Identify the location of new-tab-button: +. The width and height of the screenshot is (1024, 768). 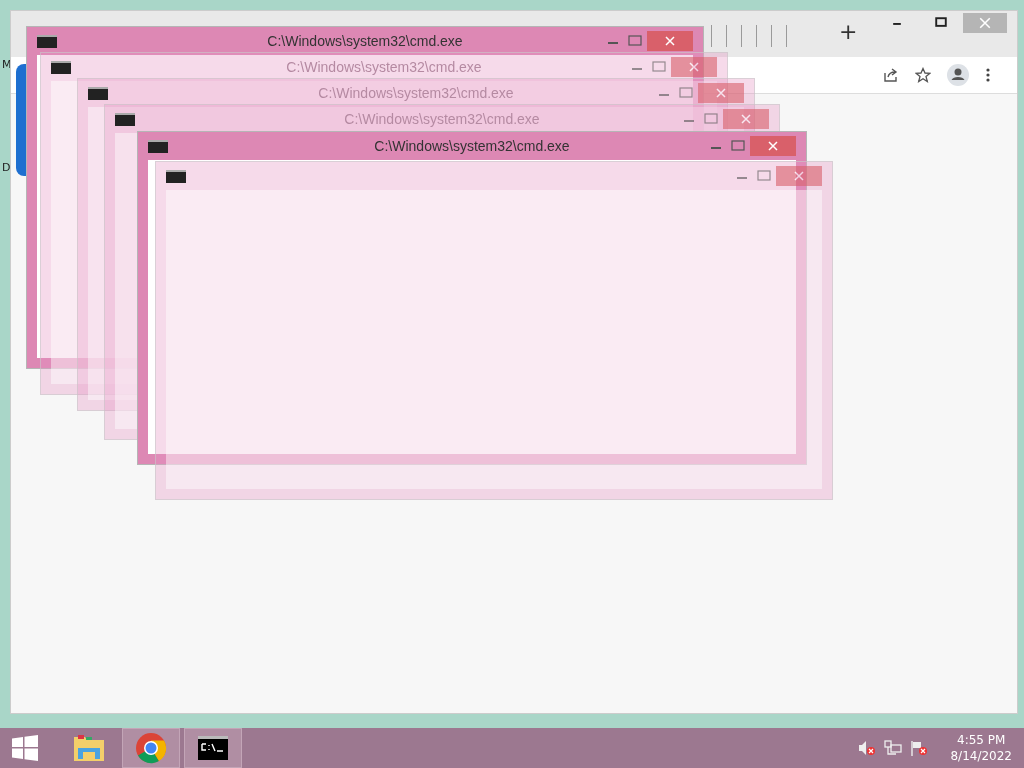
(848, 32).